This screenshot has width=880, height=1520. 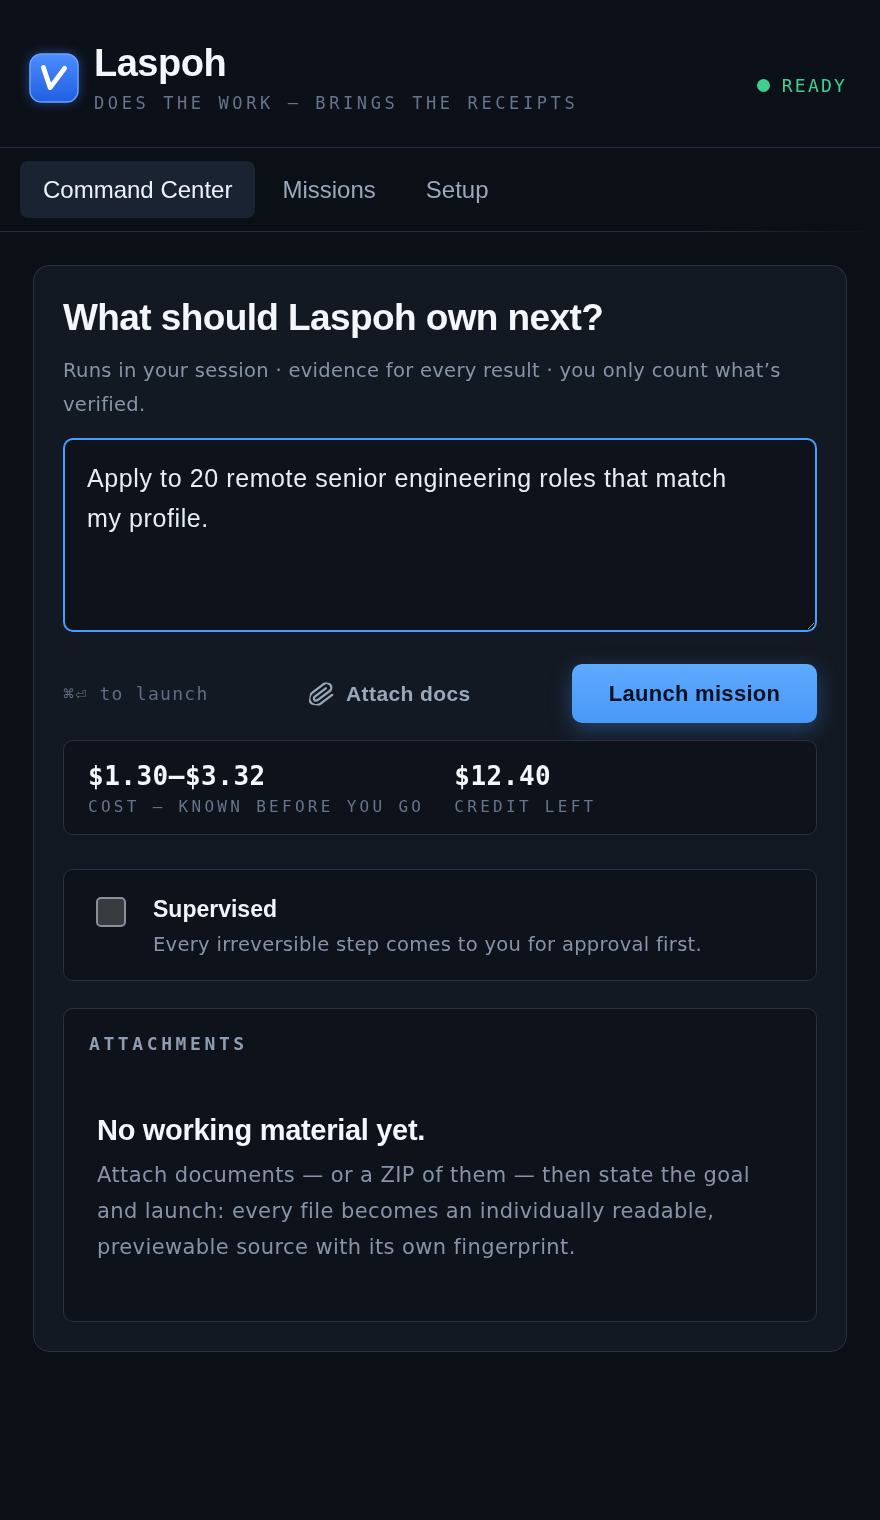 I want to click on app-name: Laspoh, so click(x=161, y=63).